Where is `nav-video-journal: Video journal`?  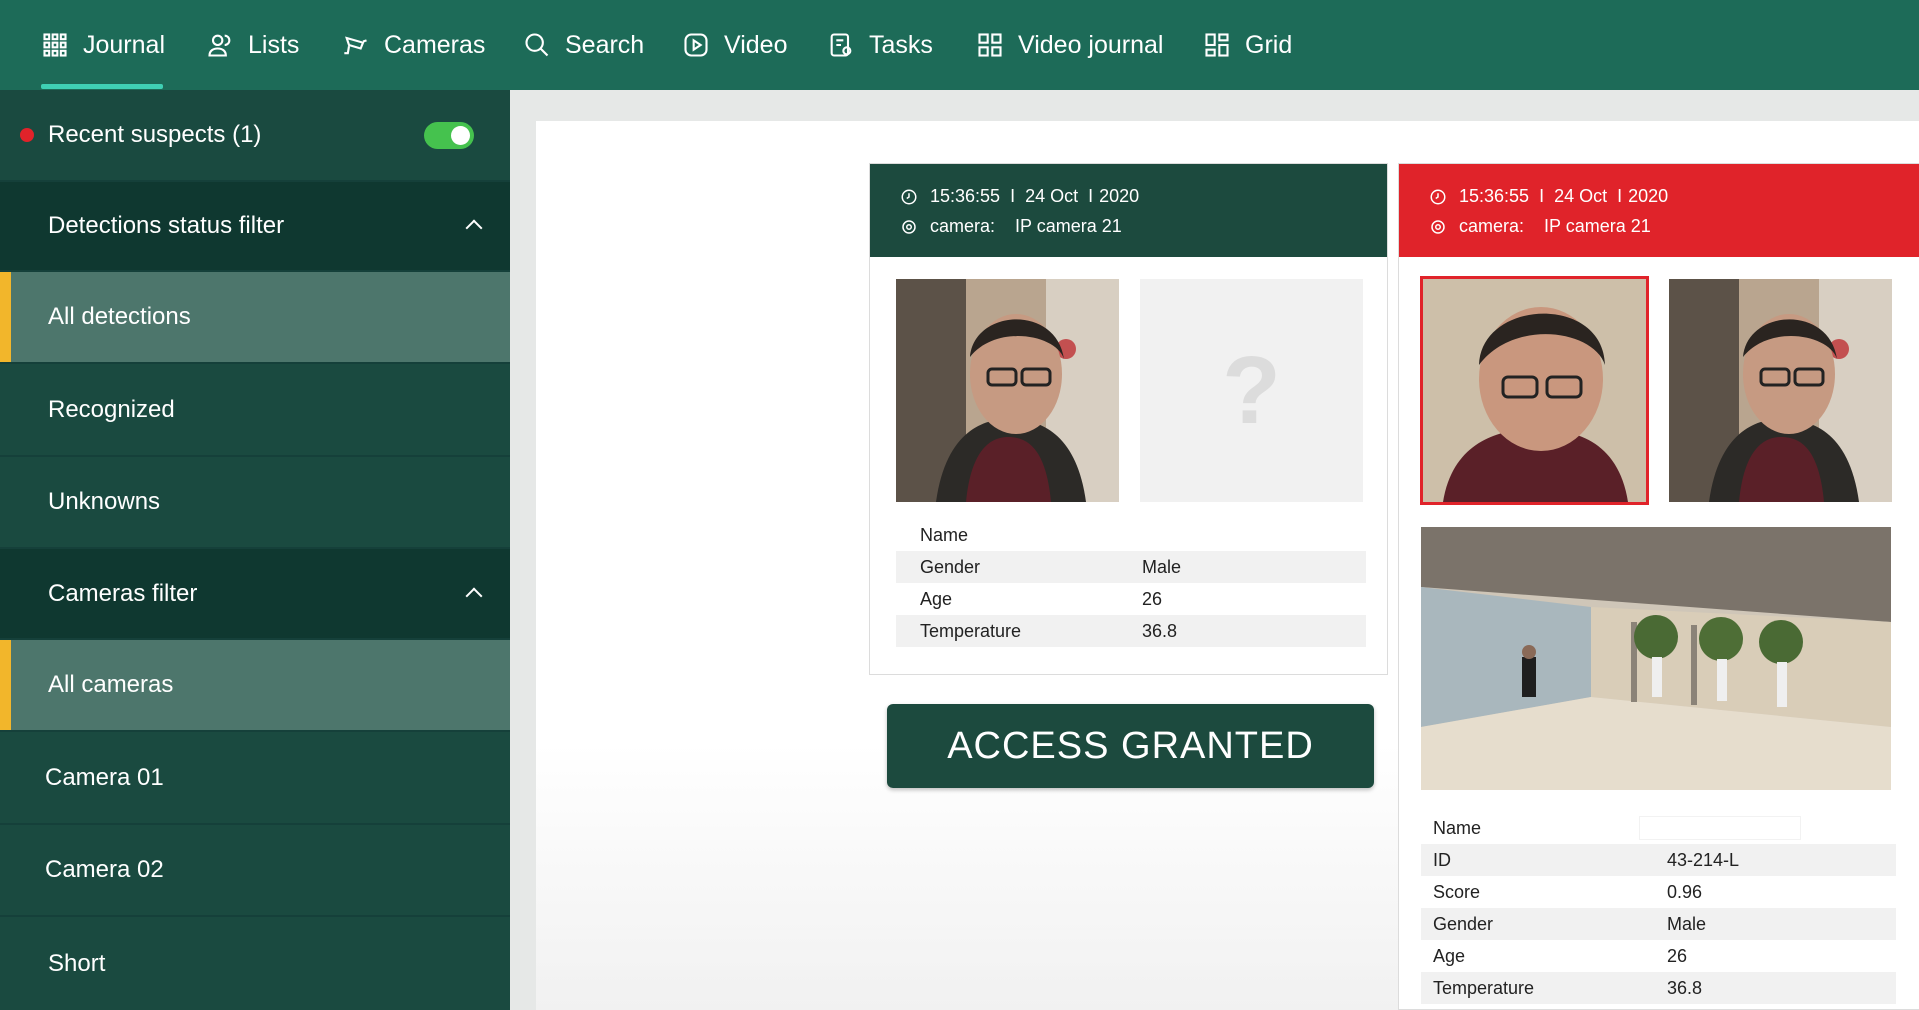 nav-video-journal: Video journal is located at coordinates (1069, 45).